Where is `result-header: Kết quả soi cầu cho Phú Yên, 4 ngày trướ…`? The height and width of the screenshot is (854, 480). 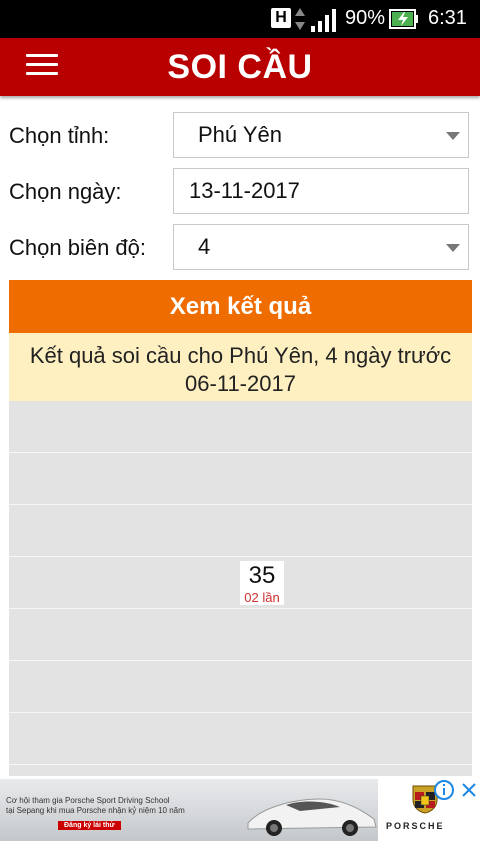 result-header: Kết quả soi cầu cho Phú Yên, 4 ngày trướ… is located at coordinates (240, 367).